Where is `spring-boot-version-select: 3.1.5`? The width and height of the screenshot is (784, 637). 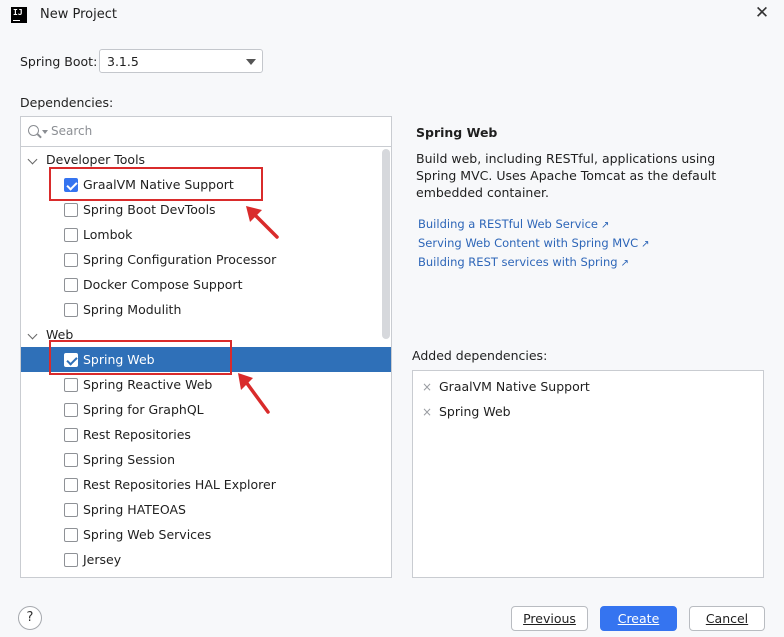
spring-boot-version-select: 3.1.5 is located at coordinates (181, 61).